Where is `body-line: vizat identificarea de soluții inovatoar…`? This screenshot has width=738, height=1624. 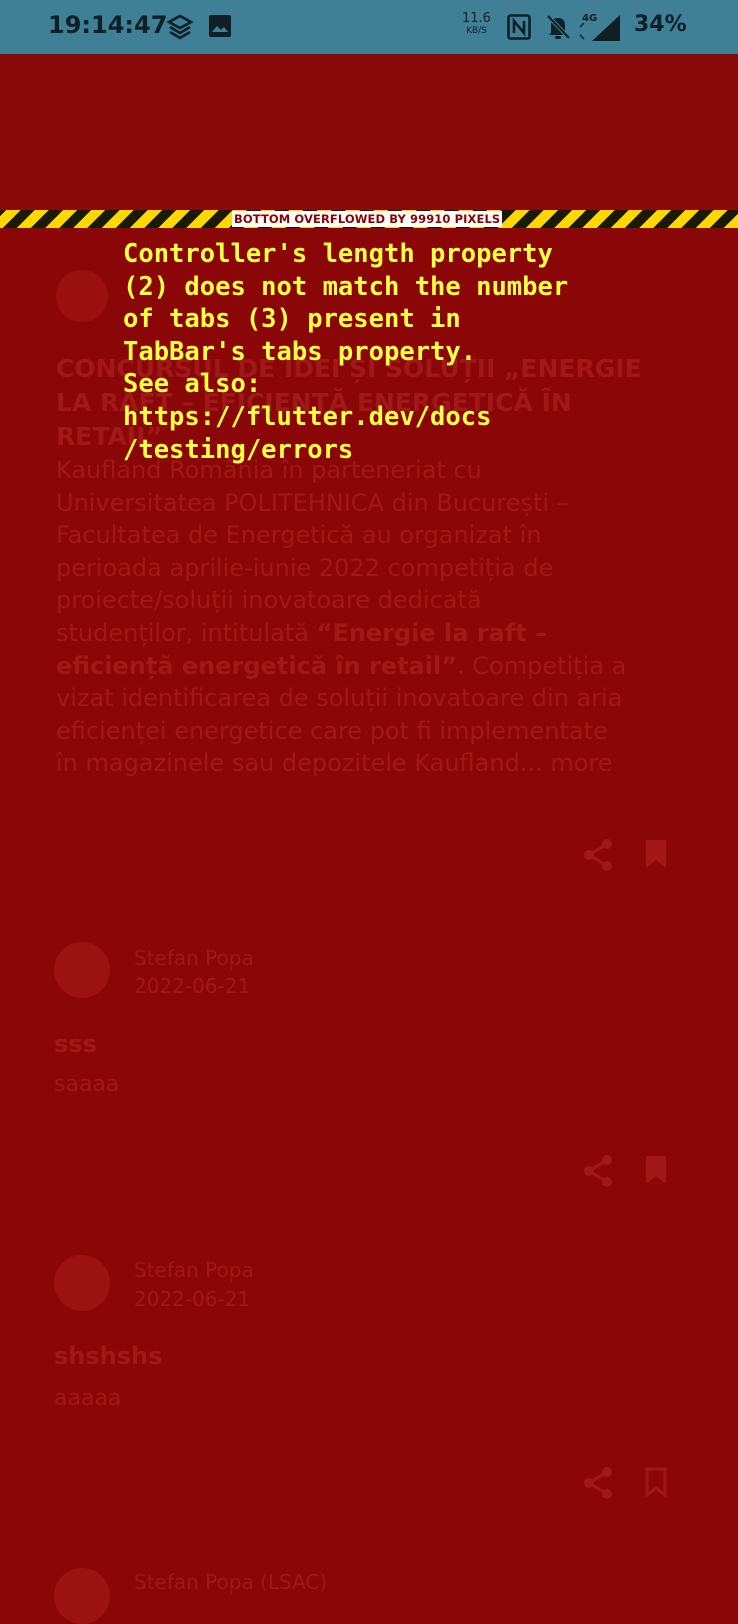 body-line: vizat identificarea de soluții inovatoar… is located at coordinates (339, 698).